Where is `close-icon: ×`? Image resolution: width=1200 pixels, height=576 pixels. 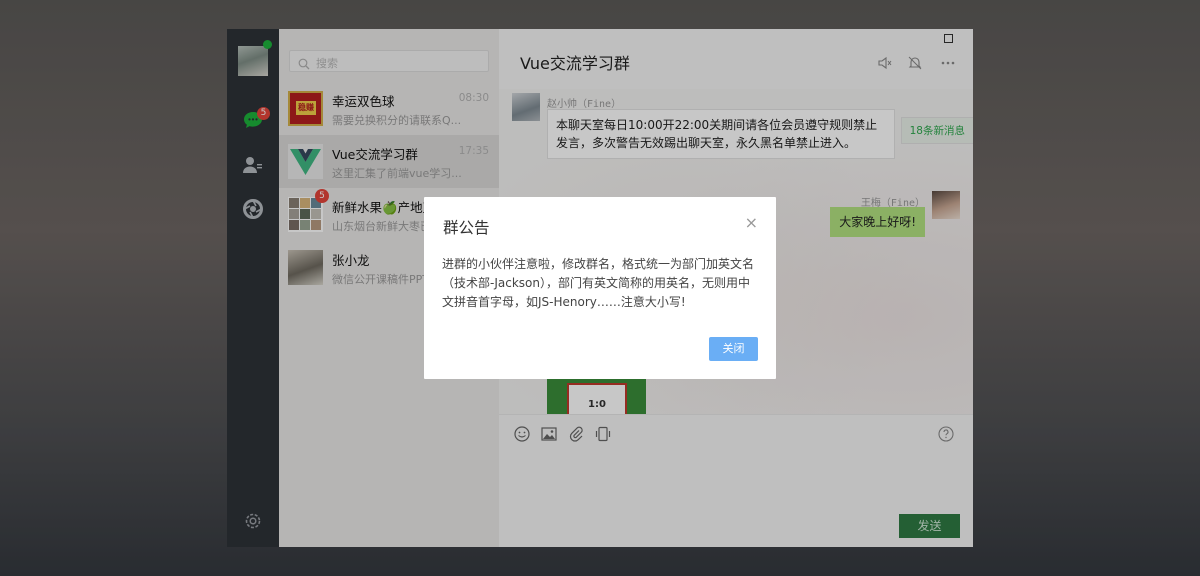
close-icon: × is located at coordinates (751, 222).